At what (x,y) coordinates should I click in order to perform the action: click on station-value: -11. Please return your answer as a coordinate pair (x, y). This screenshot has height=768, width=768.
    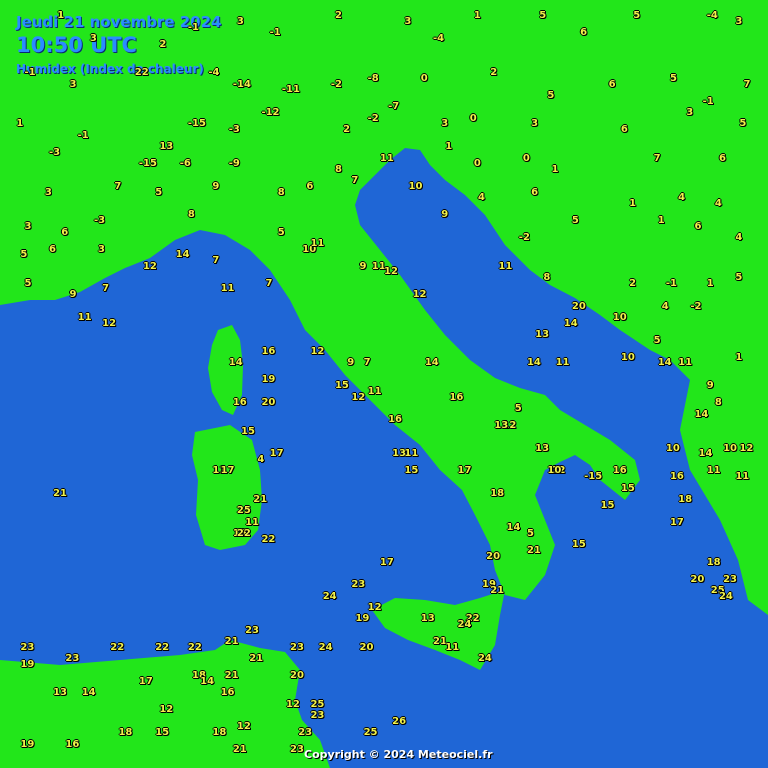
    Looking at the image, I should click on (290, 90).